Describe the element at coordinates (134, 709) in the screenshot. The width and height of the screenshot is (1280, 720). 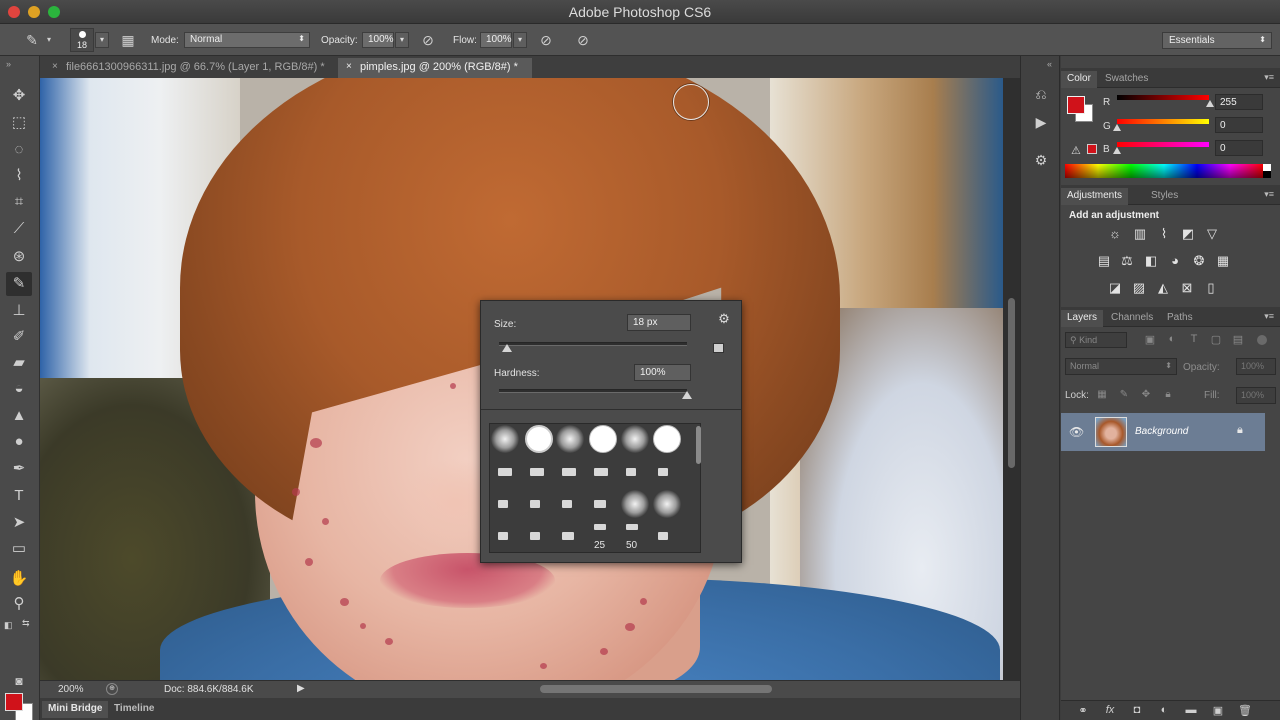
I see `tab-timeline: Timeline` at that location.